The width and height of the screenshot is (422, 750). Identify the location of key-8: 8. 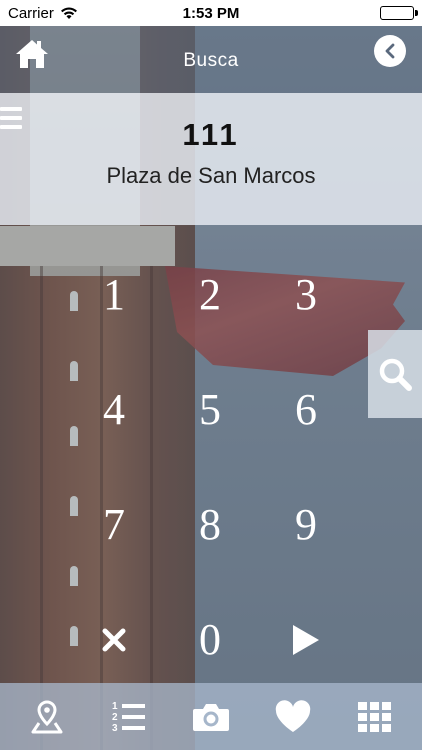
(210, 524).